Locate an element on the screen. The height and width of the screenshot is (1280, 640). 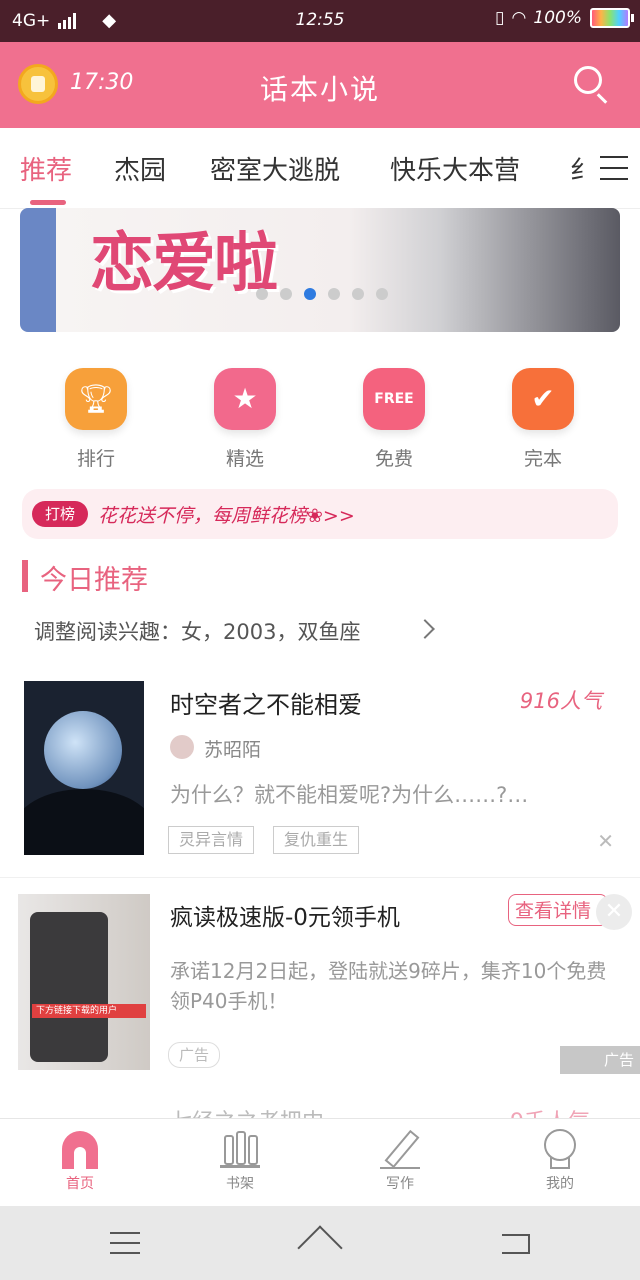
nav-profile: 我的 is located at coordinates (560, 1161).